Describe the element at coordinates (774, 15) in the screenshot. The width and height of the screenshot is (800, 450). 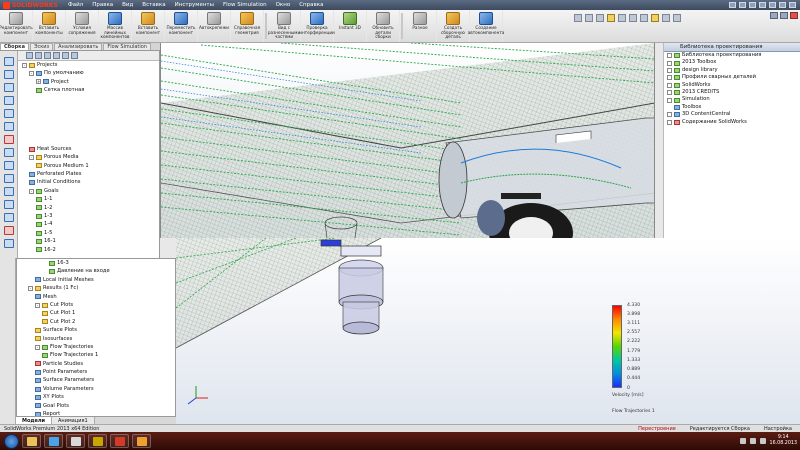
I see `minimize-icon` at that location.